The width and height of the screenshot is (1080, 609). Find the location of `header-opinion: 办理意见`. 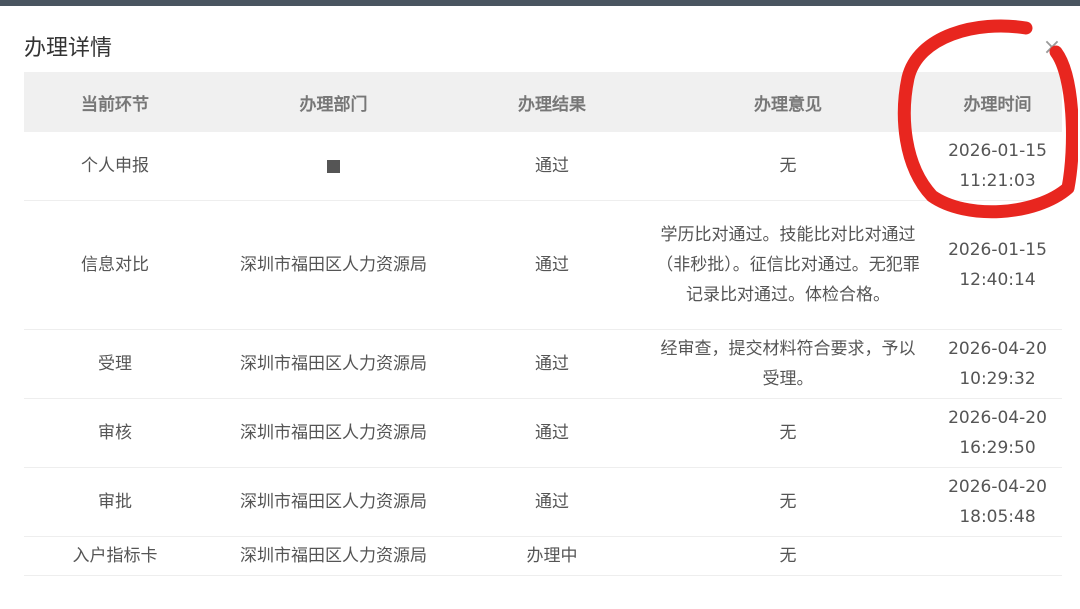

header-opinion: 办理意见 is located at coordinates (788, 102).